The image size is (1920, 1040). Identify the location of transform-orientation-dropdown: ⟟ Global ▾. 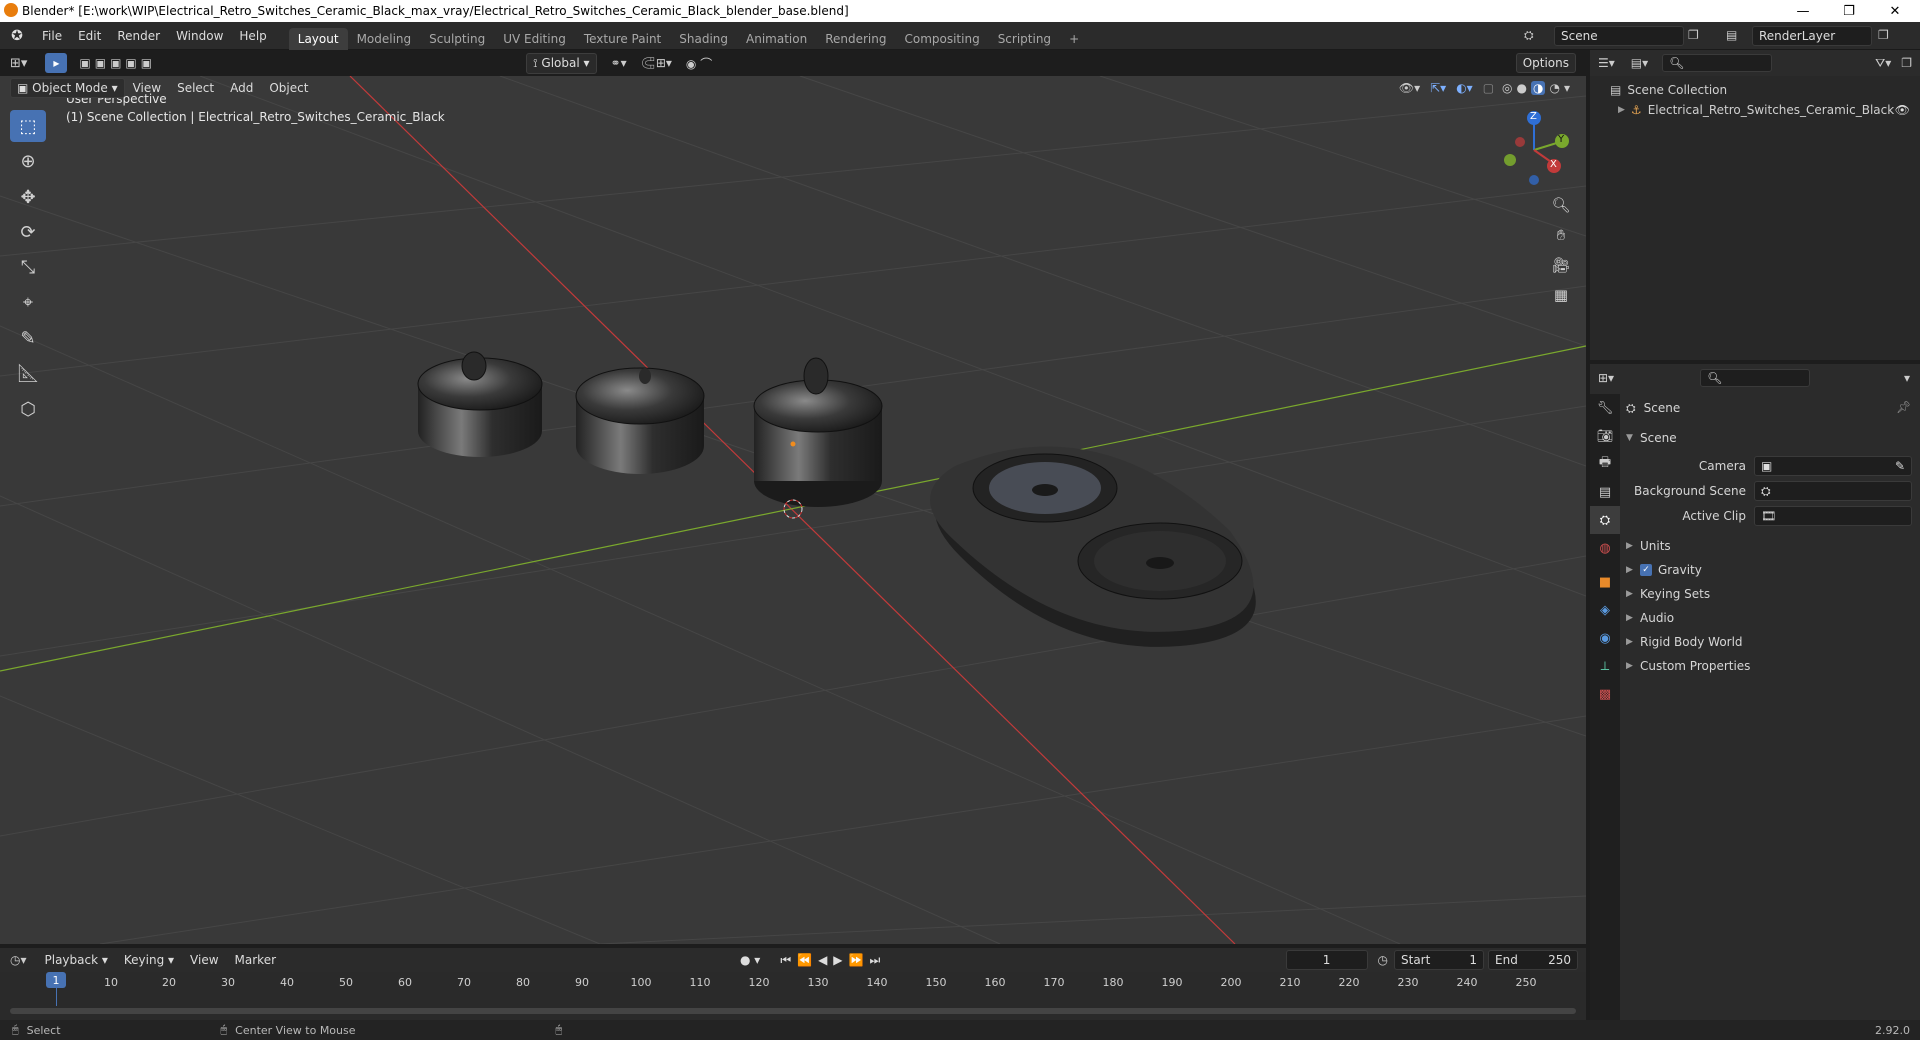
(561, 63).